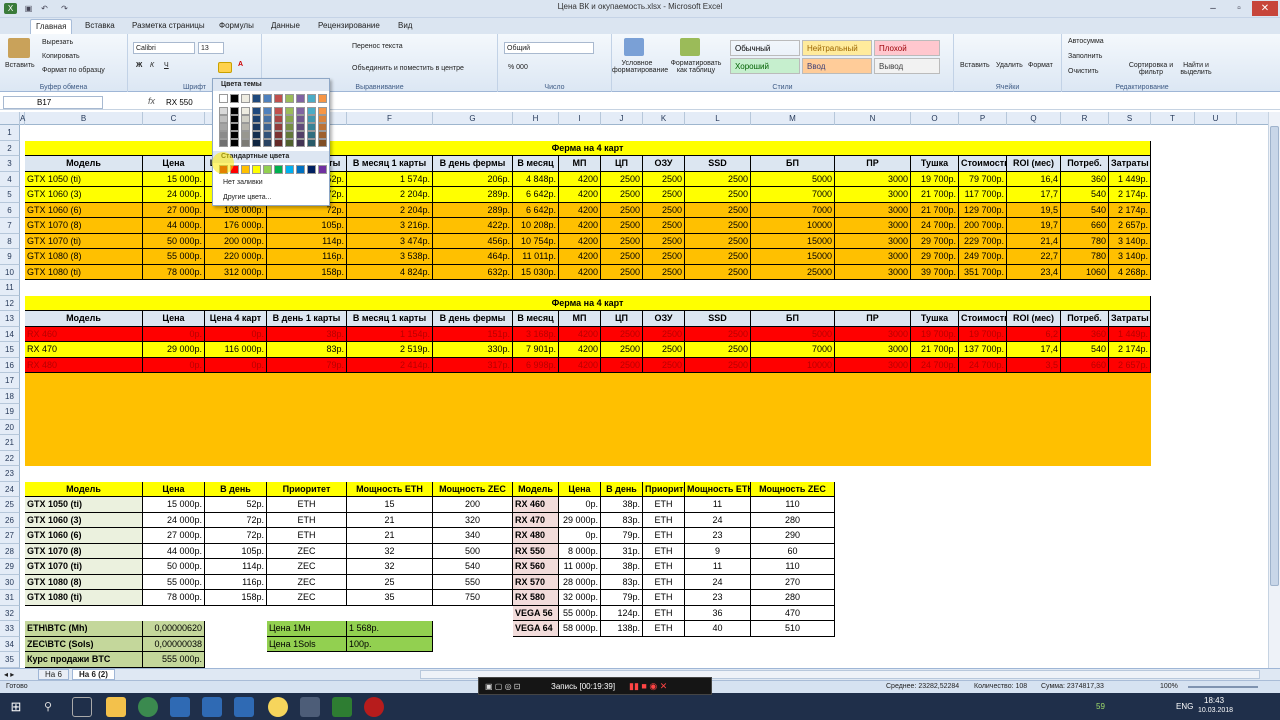 This screenshot has width=1280, height=720. I want to click on table-cell: 38р., so click(622, 505).